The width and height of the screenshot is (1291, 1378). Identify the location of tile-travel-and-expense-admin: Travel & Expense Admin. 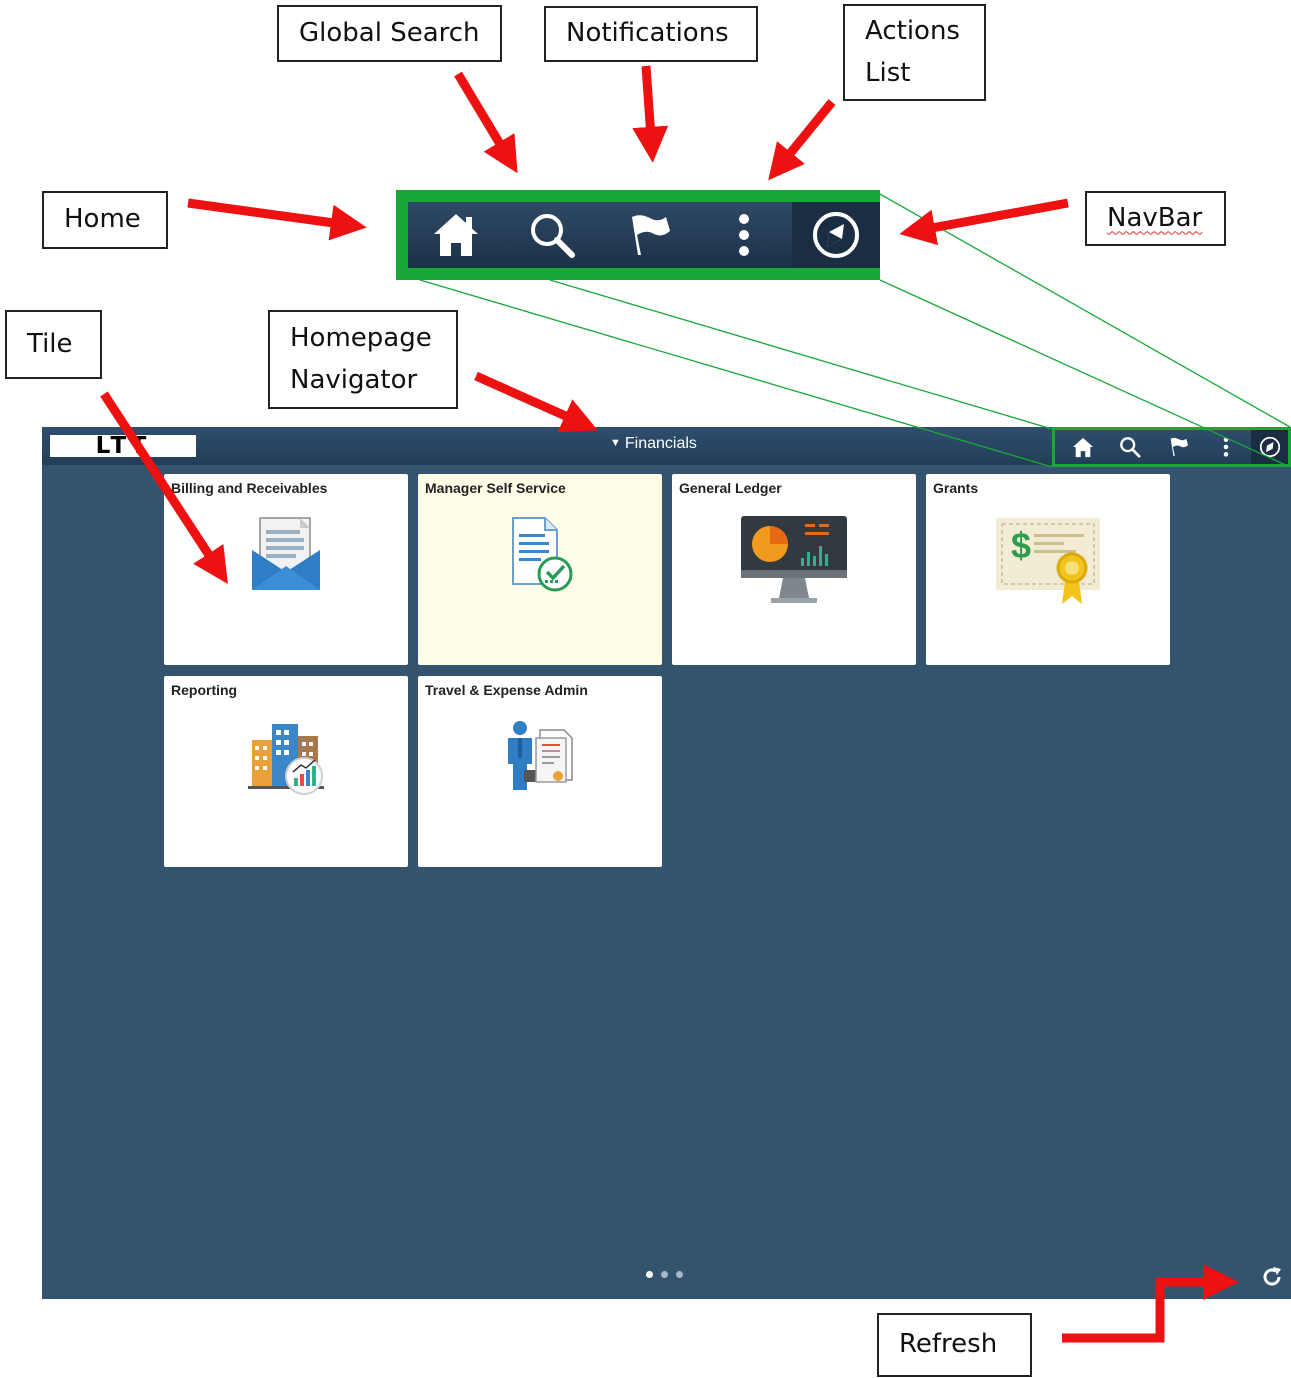
(540, 771).